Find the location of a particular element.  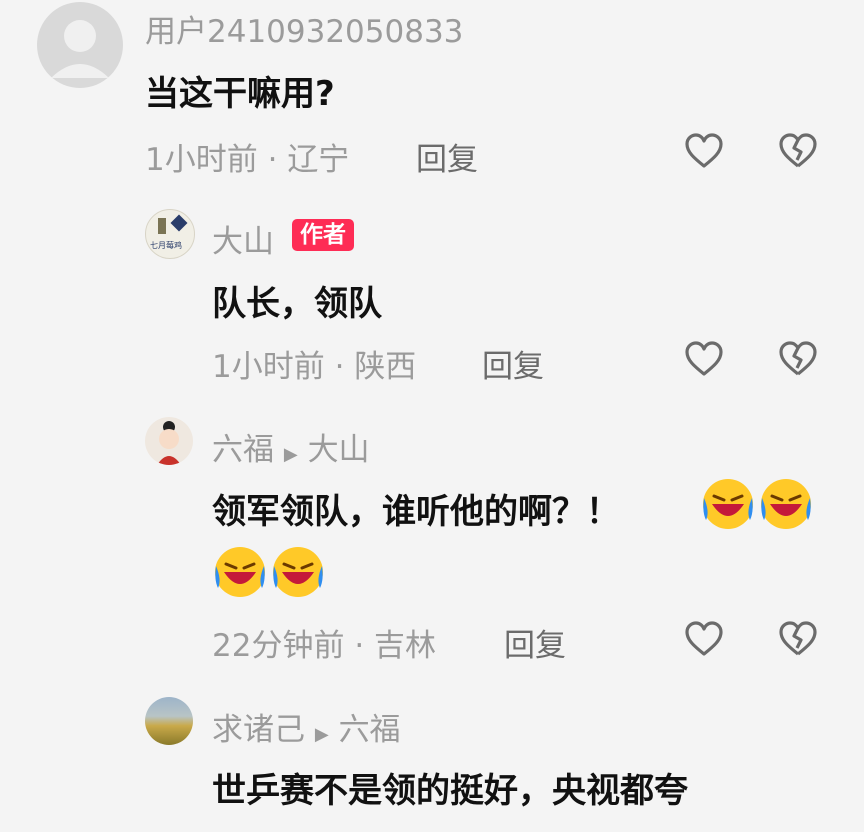

comment-header: 求诸己 ▶ 六福 is located at coordinates (306, 726).